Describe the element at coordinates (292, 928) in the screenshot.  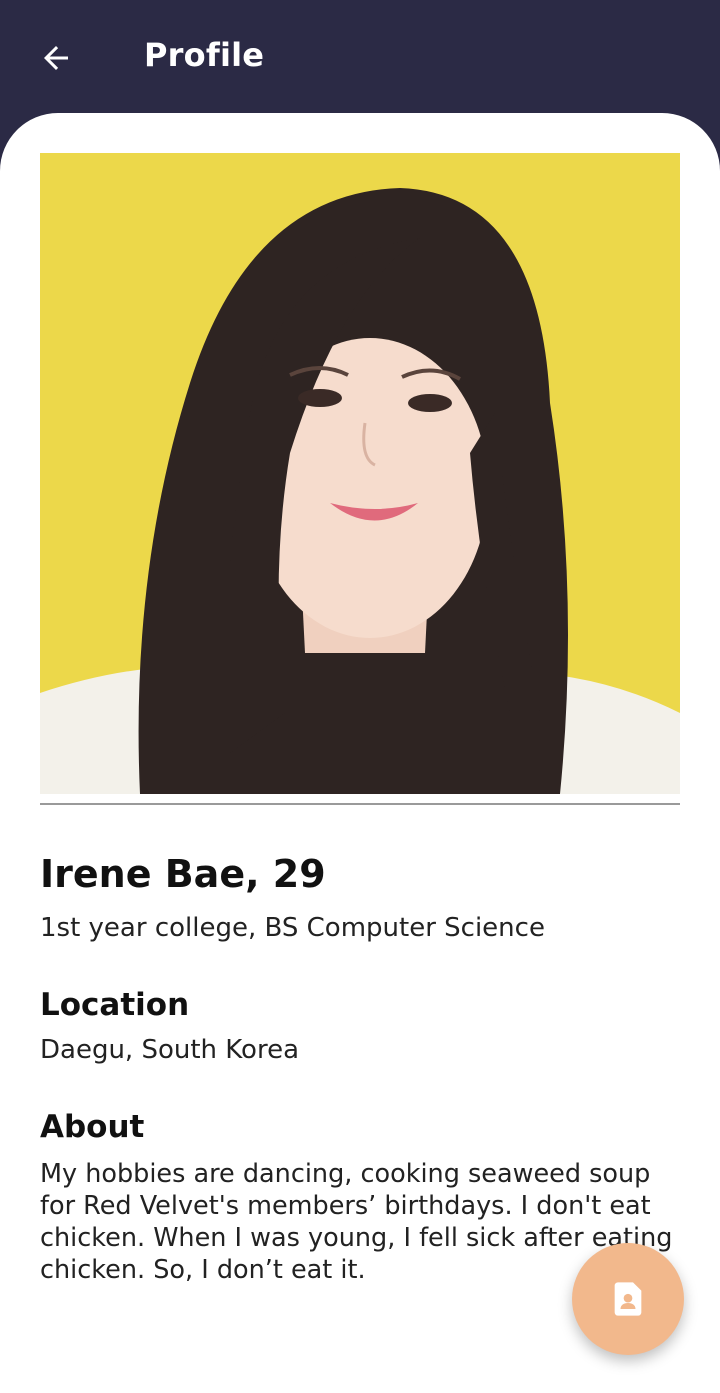
I see `profile-education: 1st year college, BS Computer Science` at that location.